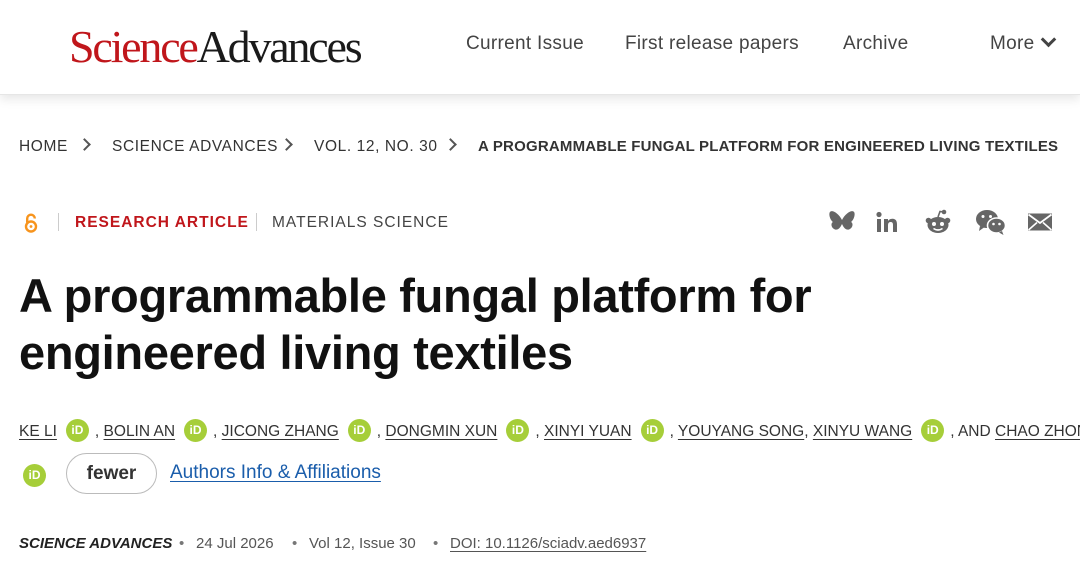 The image size is (1080, 565). Describe the element at coordinates (1012, 43) in the screenshot. I see `nav-more-label: More` at that location.